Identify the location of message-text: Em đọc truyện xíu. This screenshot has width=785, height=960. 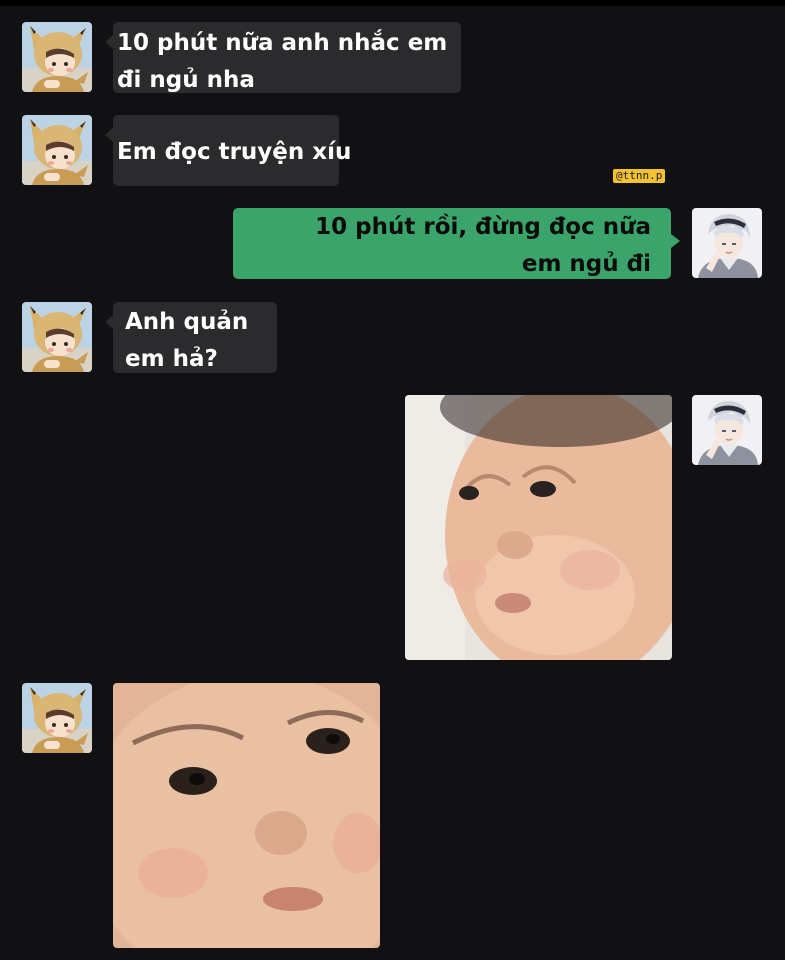
(234, 152).